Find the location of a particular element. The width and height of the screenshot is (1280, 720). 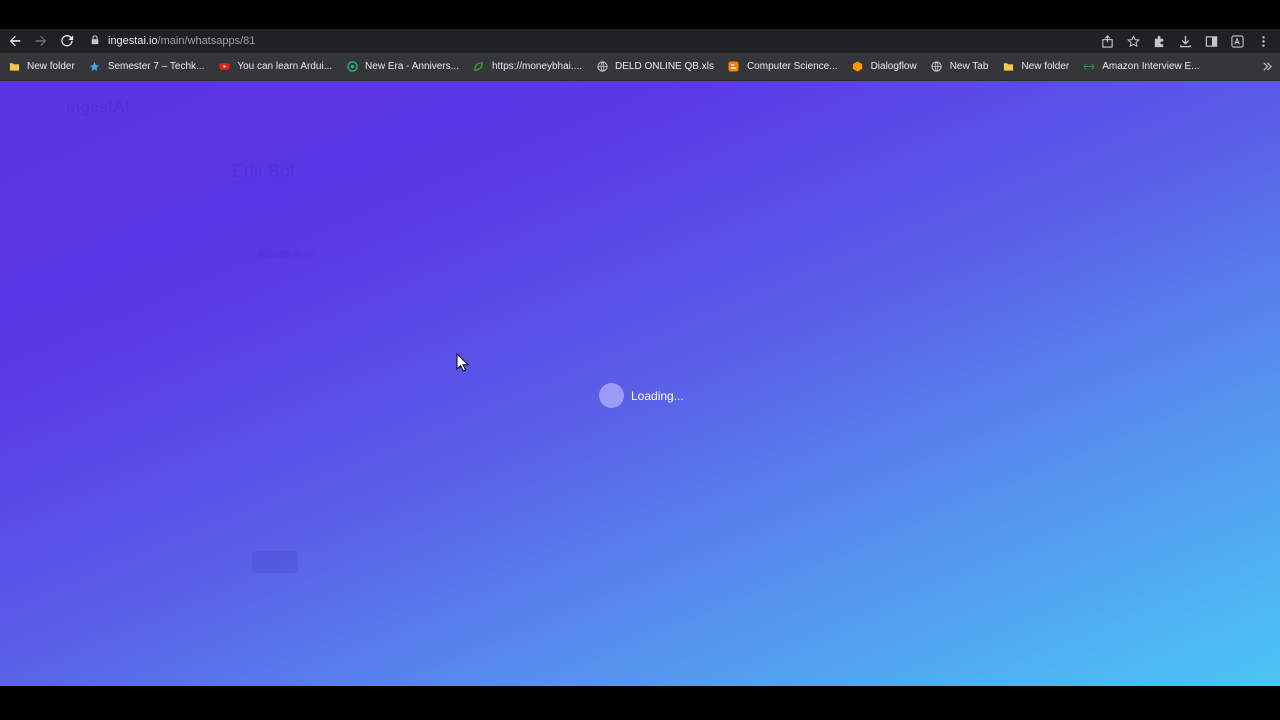

kebab-menu-icon is located at coordinates (1263, 41).